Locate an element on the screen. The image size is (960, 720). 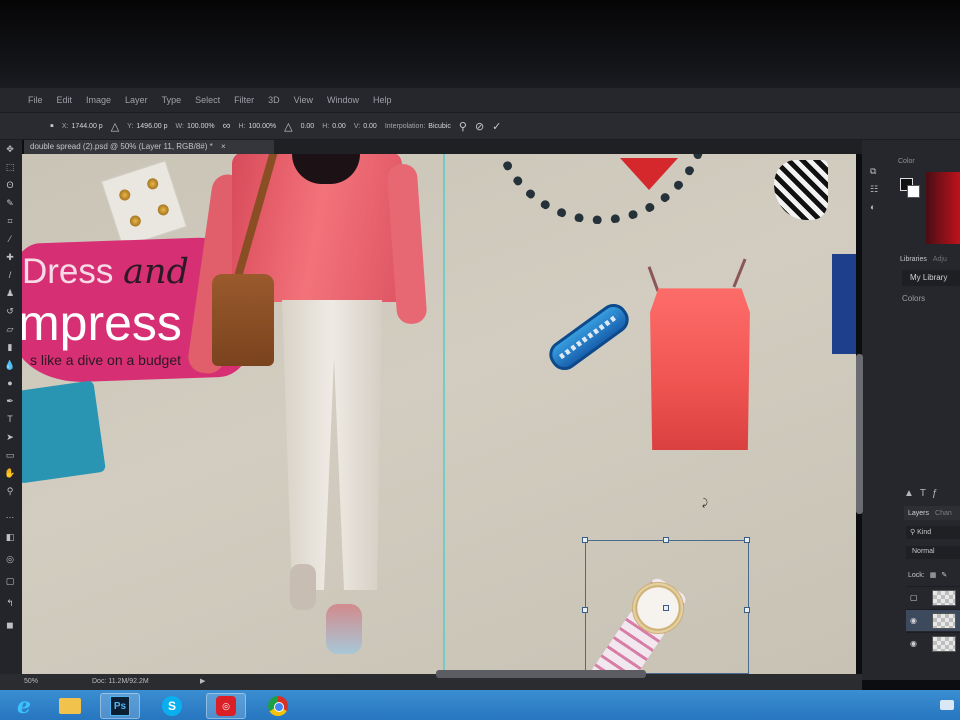
fx-icon: ƒ is located at coordinates (935, 493).